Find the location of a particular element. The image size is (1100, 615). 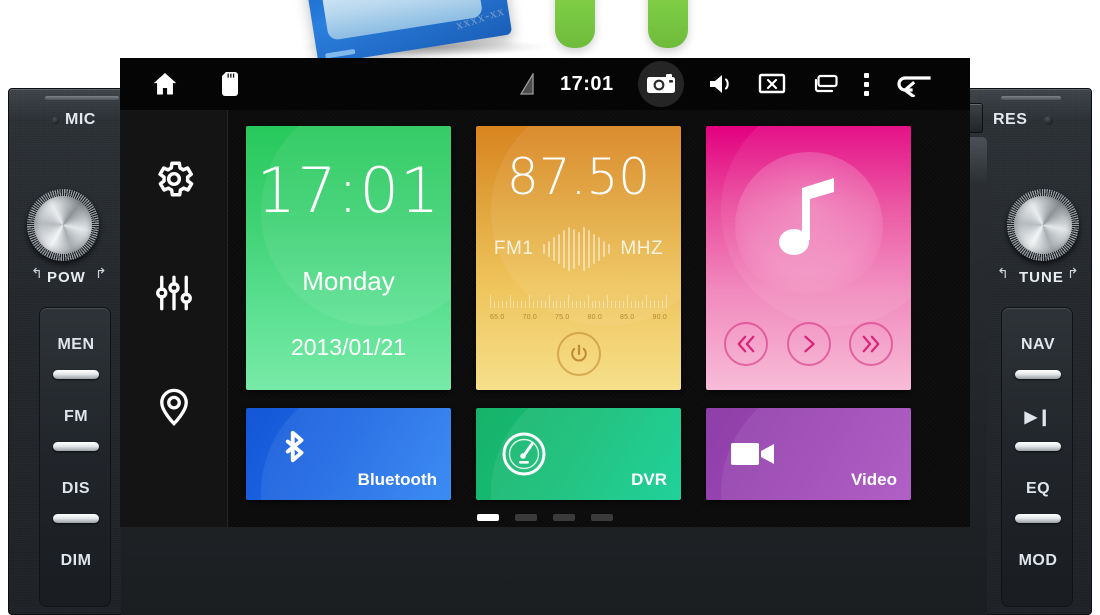

clock-tile: 17:01 Monday 2013/01/21 is located at coordinates (348, 258).